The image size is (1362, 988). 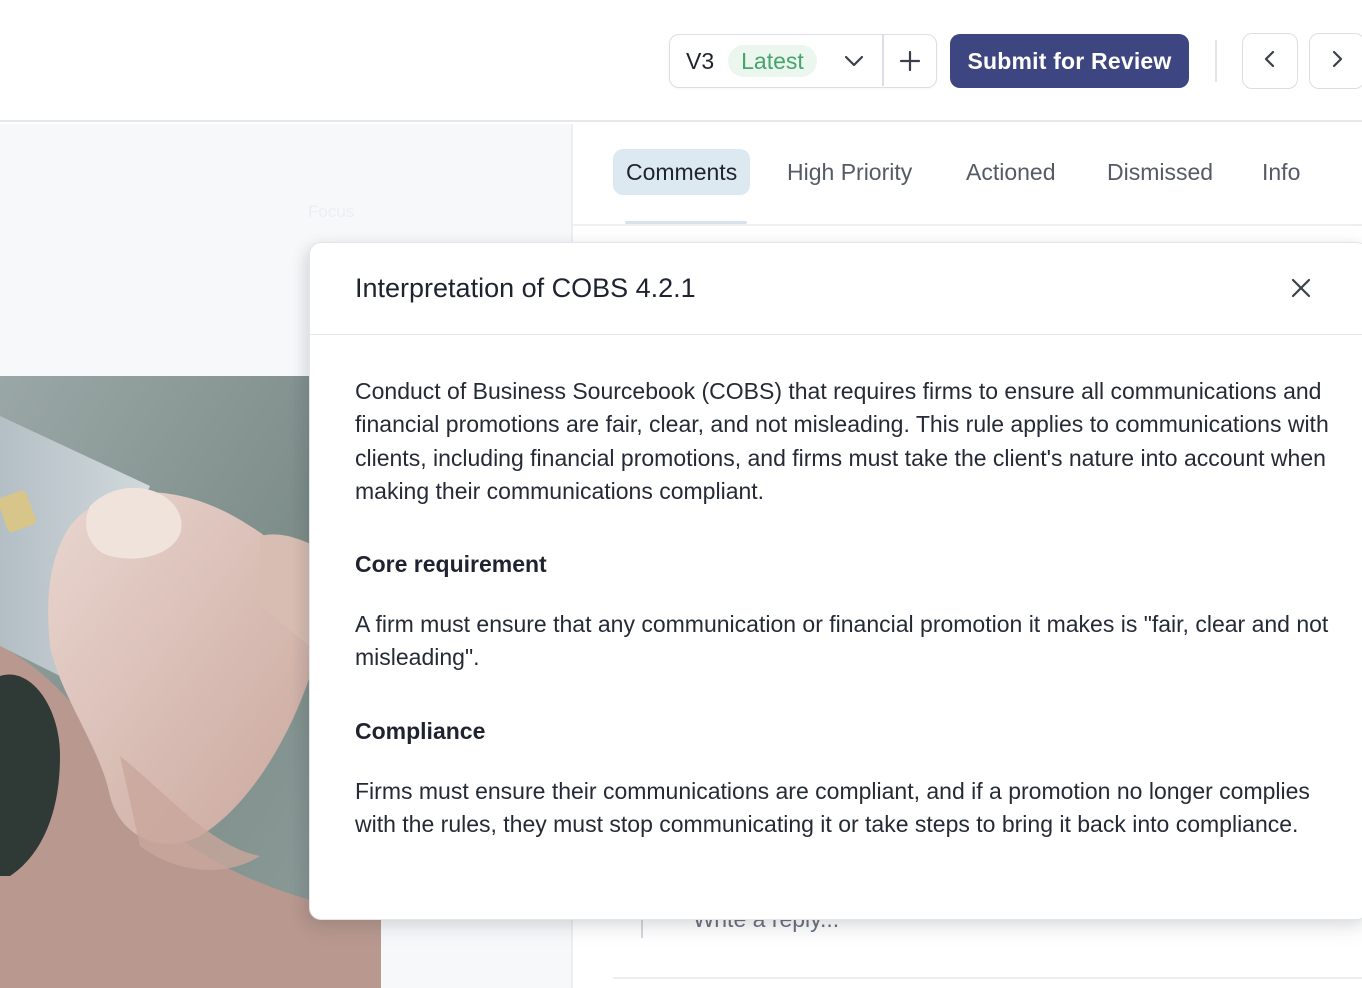 What do you see at coordinates (910, 60) in the screenshot?
I see `plus-icon` at bounding box center [910, 60].